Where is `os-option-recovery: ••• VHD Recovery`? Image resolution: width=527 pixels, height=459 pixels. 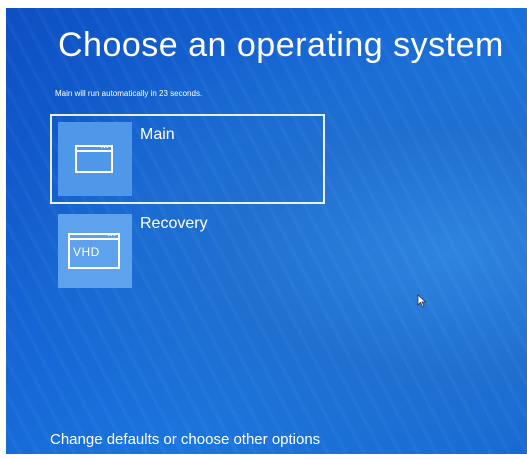
os-option-recovery: ••• VHD Recovery is located at coordinates (187, 251).